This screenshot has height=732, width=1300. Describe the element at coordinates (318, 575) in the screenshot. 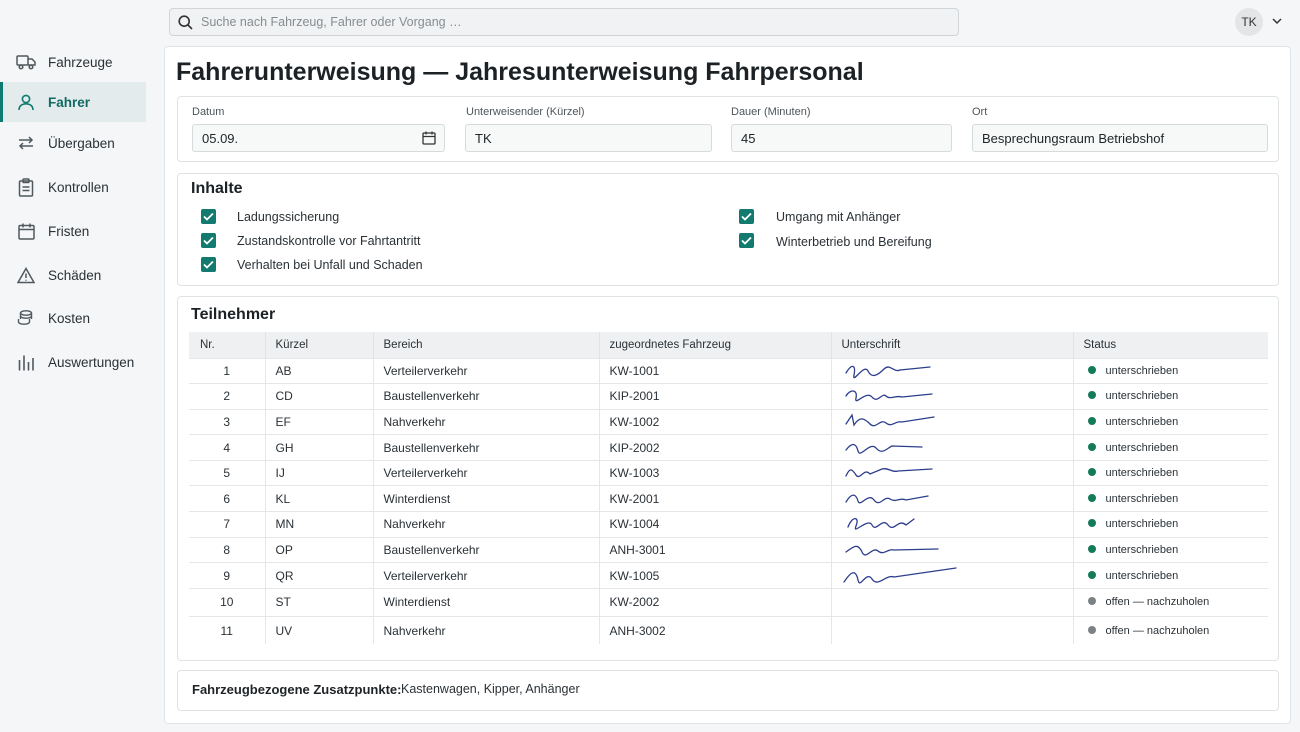

I see `cell-kuerzel: QR` at that location.